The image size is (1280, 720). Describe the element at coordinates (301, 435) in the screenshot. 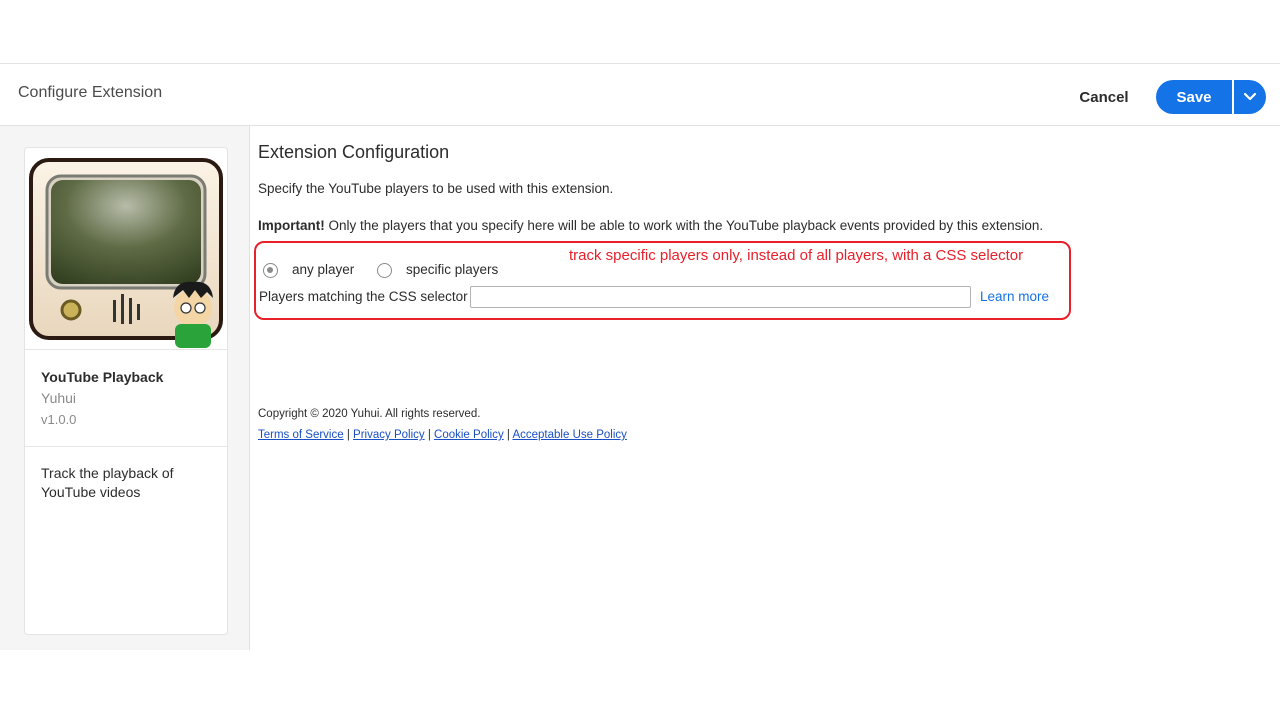

I see `terms-of-service-link: Terms of Service` at that location.